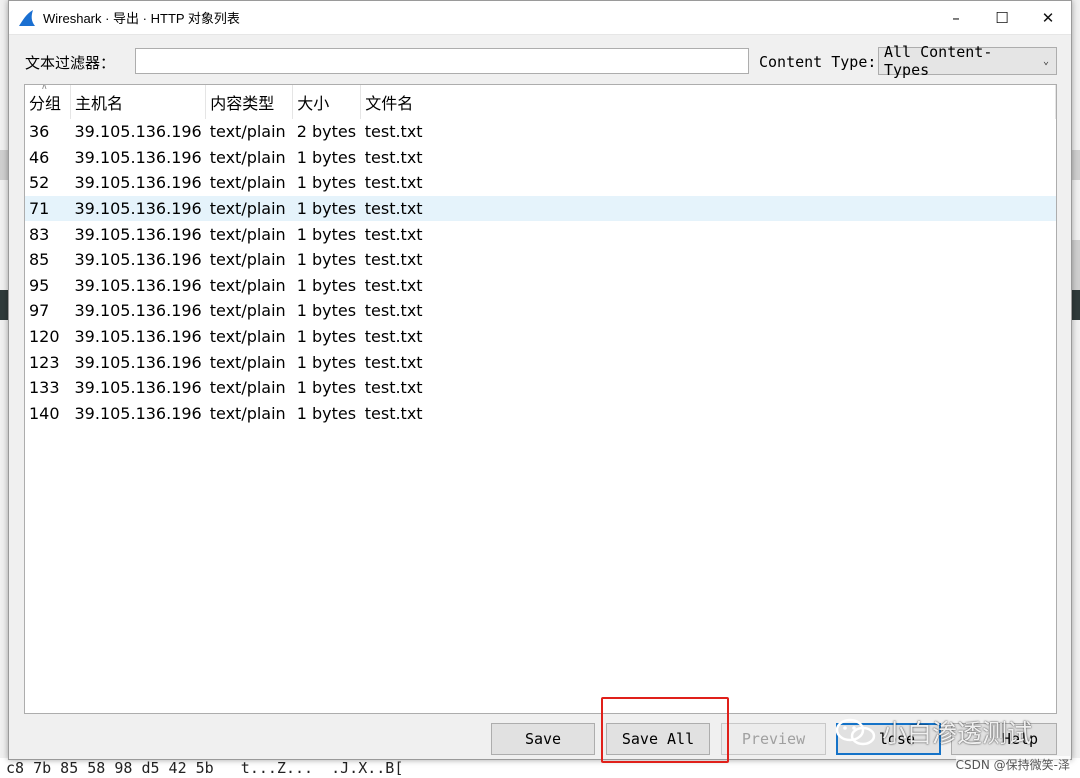  What do you see at coordinates (543, 739) in the screenshot?
I see `save-button: Save` at bounding box center [543, 739].